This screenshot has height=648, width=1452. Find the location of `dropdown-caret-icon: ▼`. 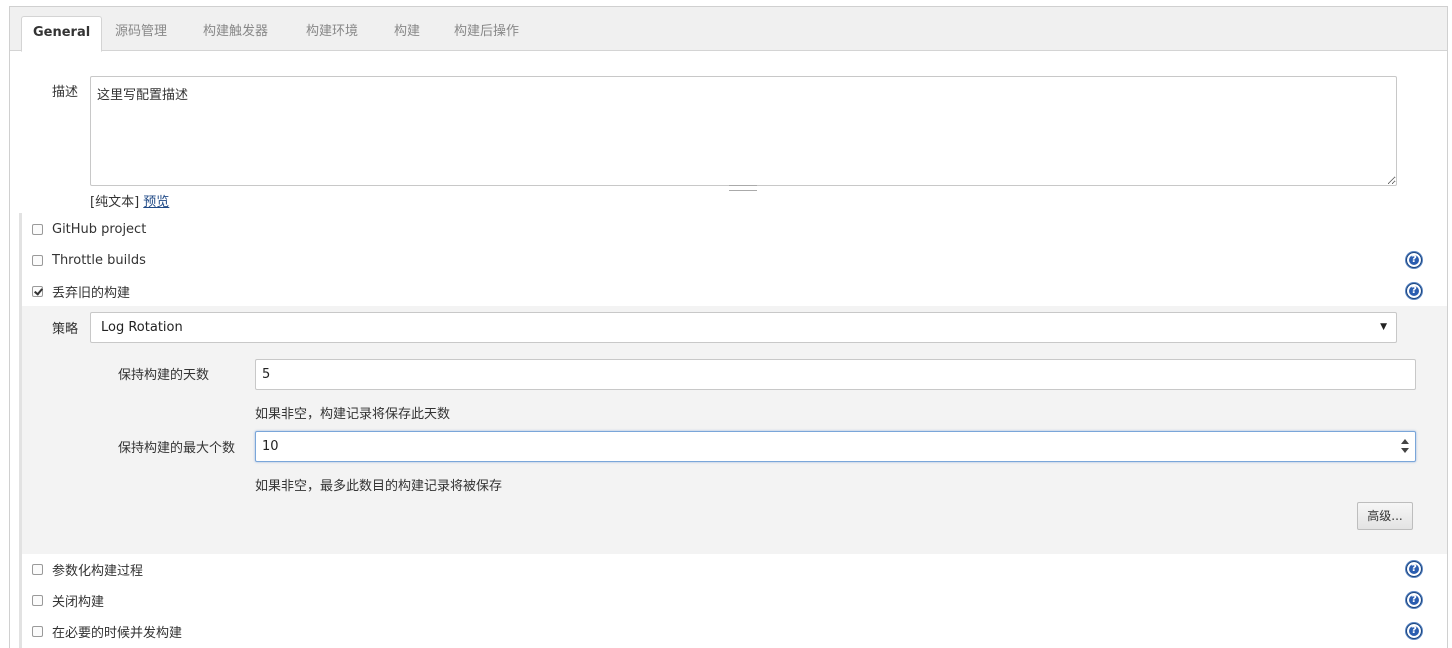

dropdown-caret-icon: ▼ is located at coordinates (1383, 327).